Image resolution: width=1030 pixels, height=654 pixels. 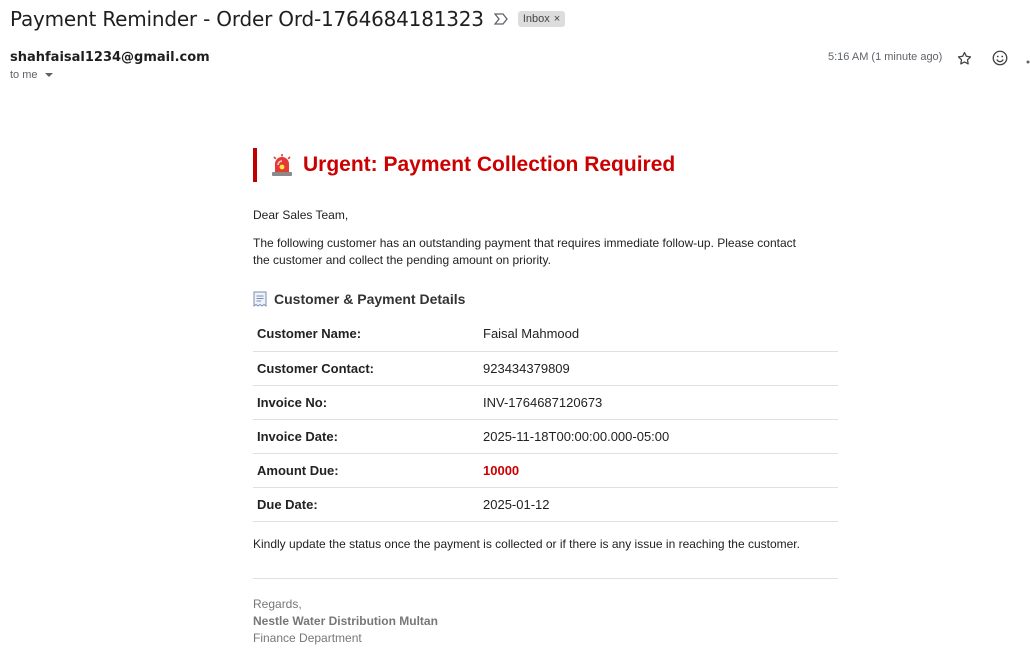 I want to click on detail-value: INV-1764687120673, so click(x=660, y=402).